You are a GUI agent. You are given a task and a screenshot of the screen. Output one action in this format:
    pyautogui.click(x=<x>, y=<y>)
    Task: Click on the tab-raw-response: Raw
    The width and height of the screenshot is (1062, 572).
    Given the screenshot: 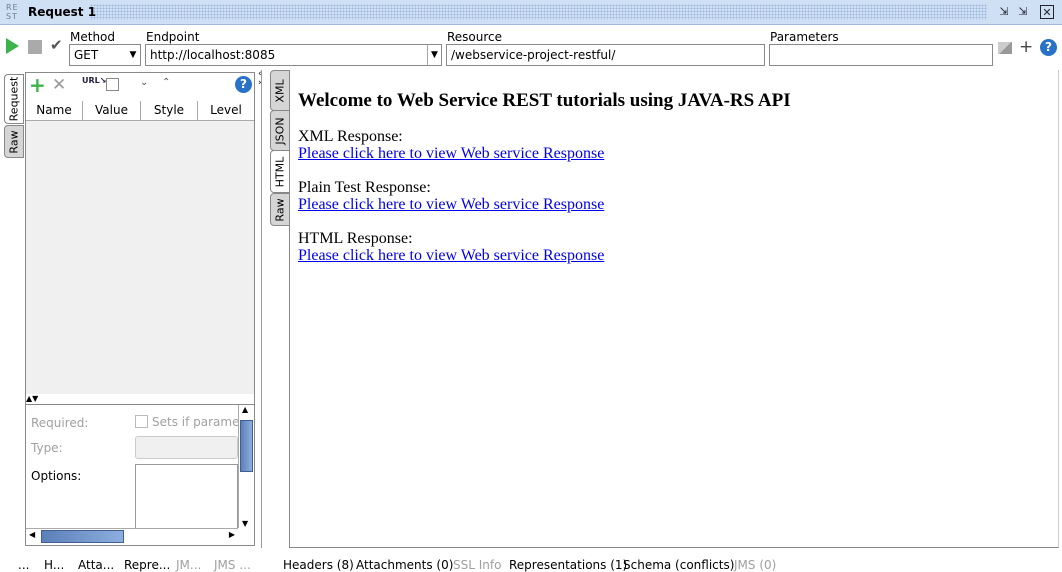 What is the action you would take?
    pyautogui.click(x=280, y=209)
    